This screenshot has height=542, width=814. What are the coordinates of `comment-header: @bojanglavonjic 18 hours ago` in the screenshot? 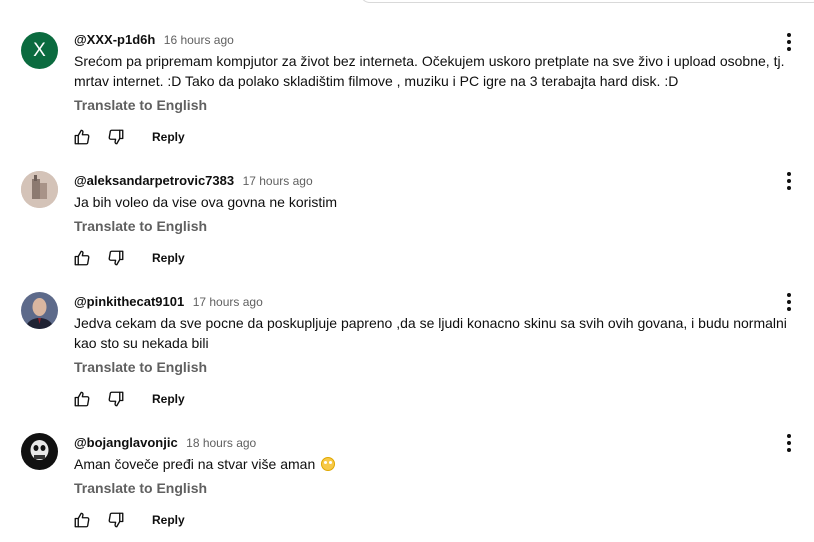 It's located at (436, 443).